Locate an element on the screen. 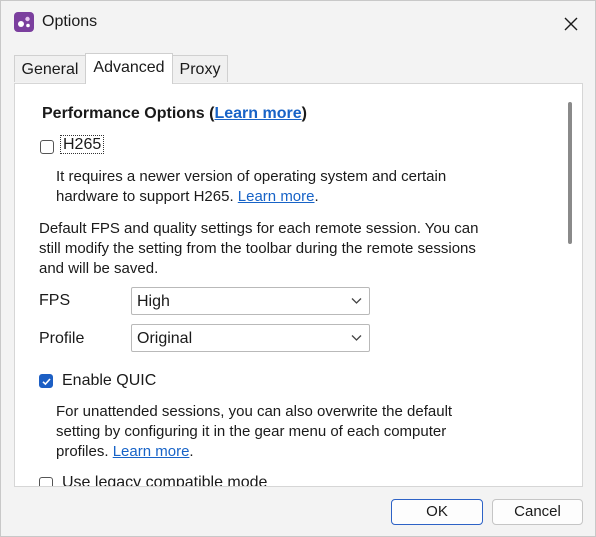  quic-learn-more-link: Learn more is located at coordinates (151, 451).